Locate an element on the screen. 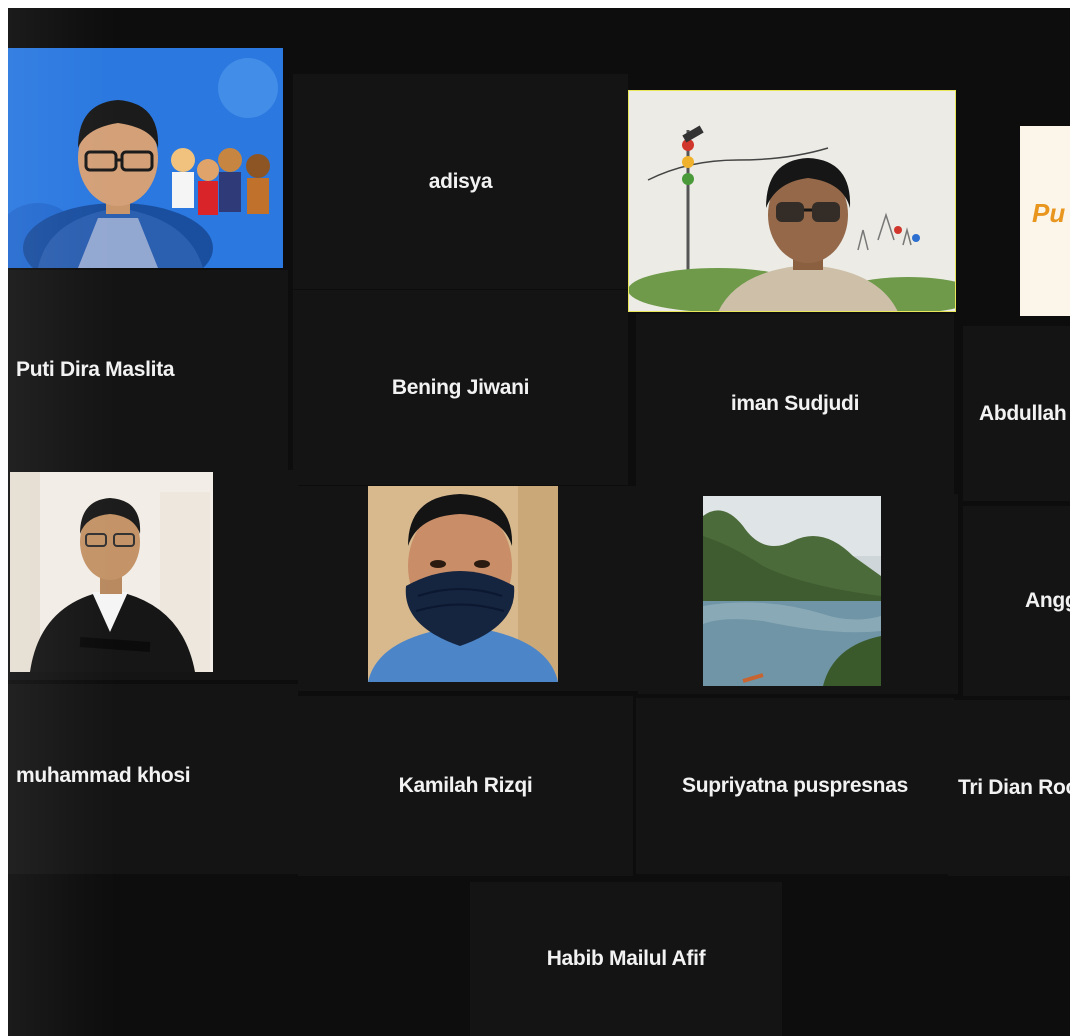  participant-name: Supriyatna puspresnas is located at coordinates (795, 785).